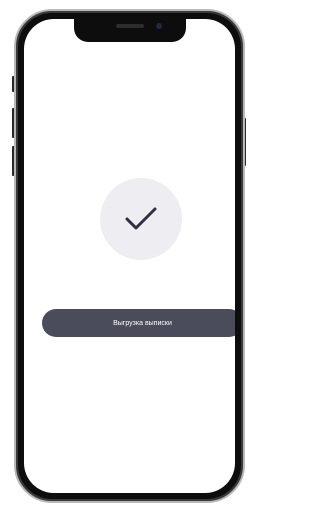 The height and width of the screenshot is (510, 320). What do you see at coordinates (129, 30) in the screenshot?
I see `notch` at bounding box center [129, 30].